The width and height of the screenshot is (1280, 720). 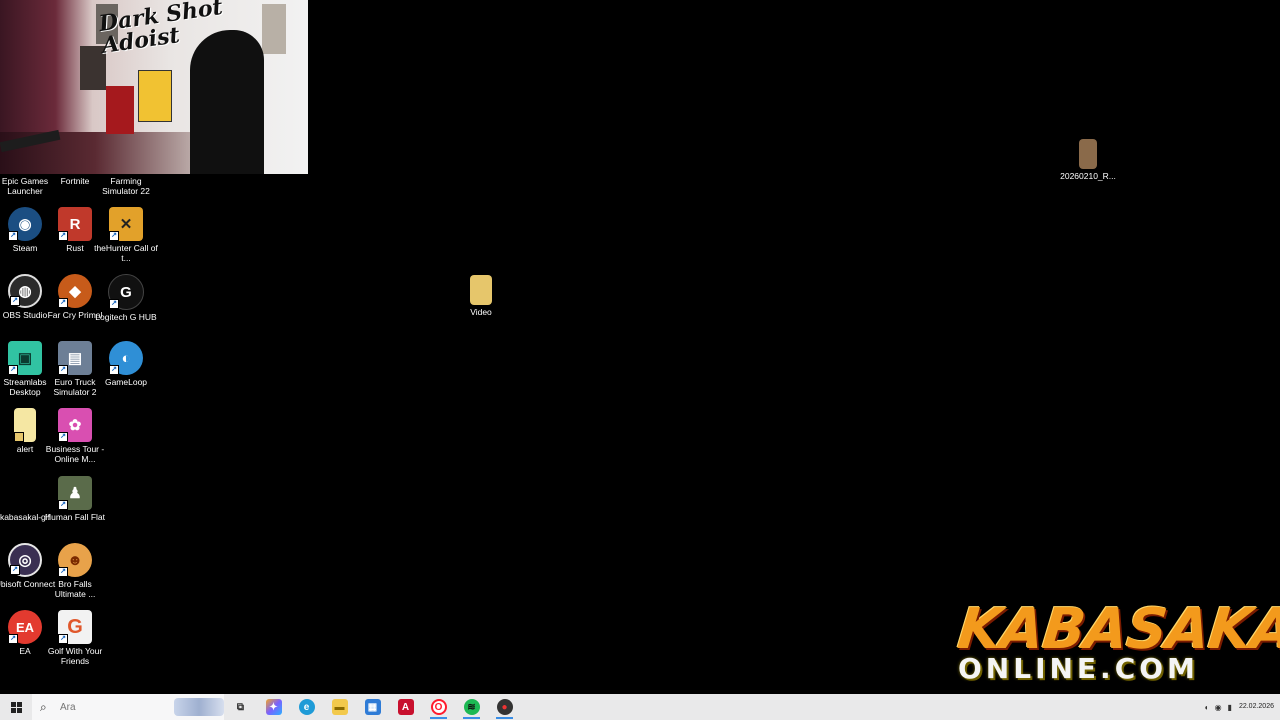 I want to click on icon-glyph: ✿, so click(x=75, y=425).